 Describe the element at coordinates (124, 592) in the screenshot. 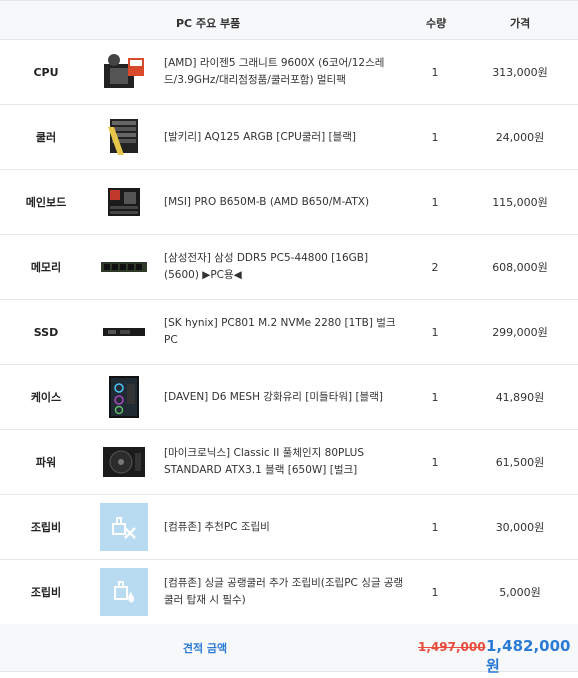

I see `cooler-assembly-icon` at that location.